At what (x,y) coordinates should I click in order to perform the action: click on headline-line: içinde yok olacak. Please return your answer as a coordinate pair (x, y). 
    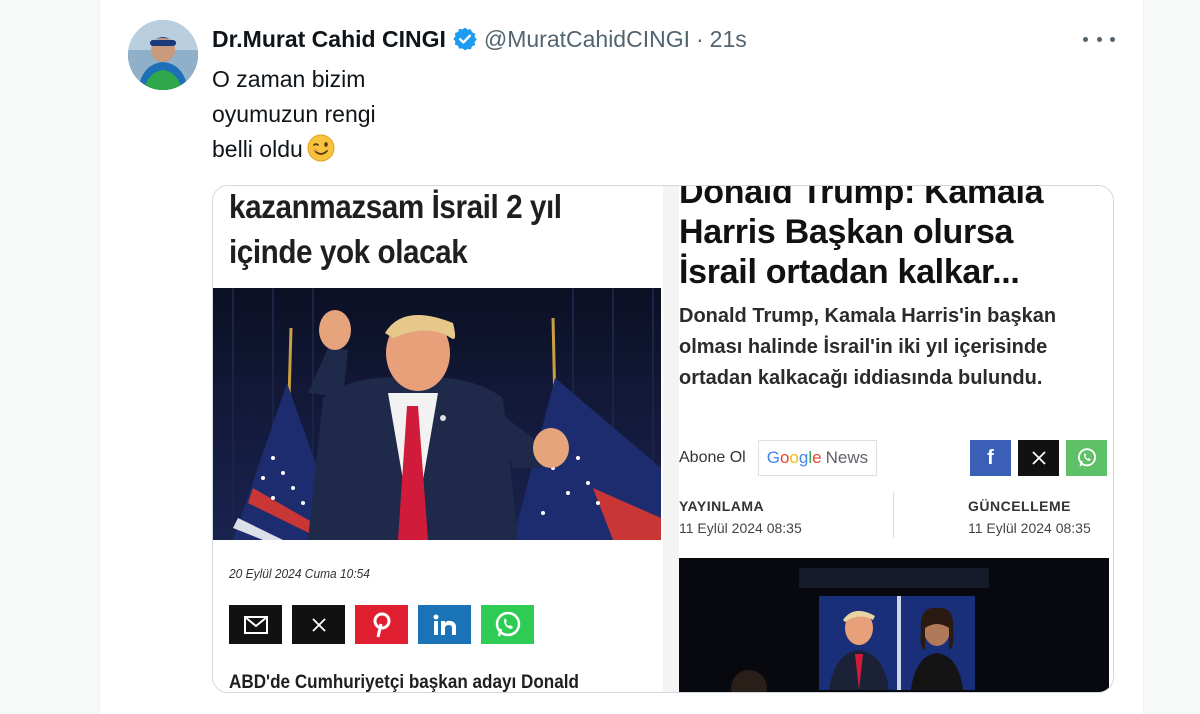
    Looking at the image, I should click on (348, 251).